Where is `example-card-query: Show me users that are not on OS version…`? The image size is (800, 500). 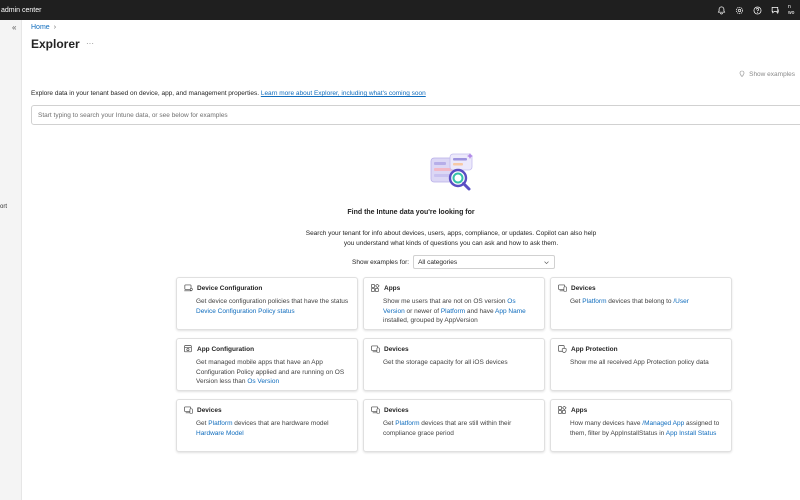
example-card-query: Show me users that are not on OS version… is located at coordinates (454, 311).